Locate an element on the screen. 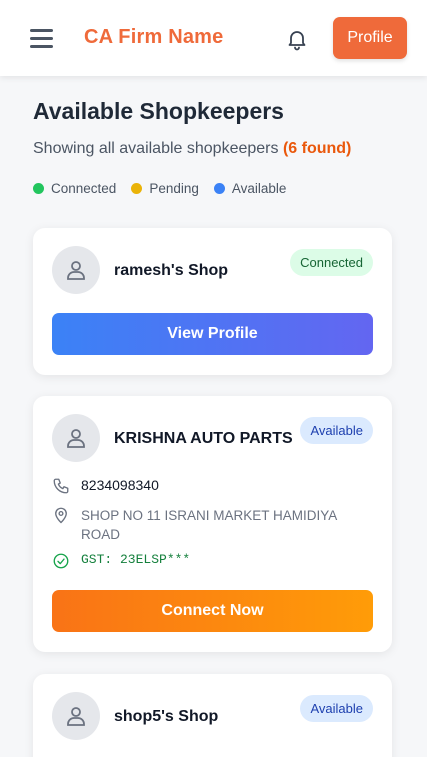 The width and height of the screenshot is (427, 757). view-profile-button: View Profile is located at coordinates (212, 334).